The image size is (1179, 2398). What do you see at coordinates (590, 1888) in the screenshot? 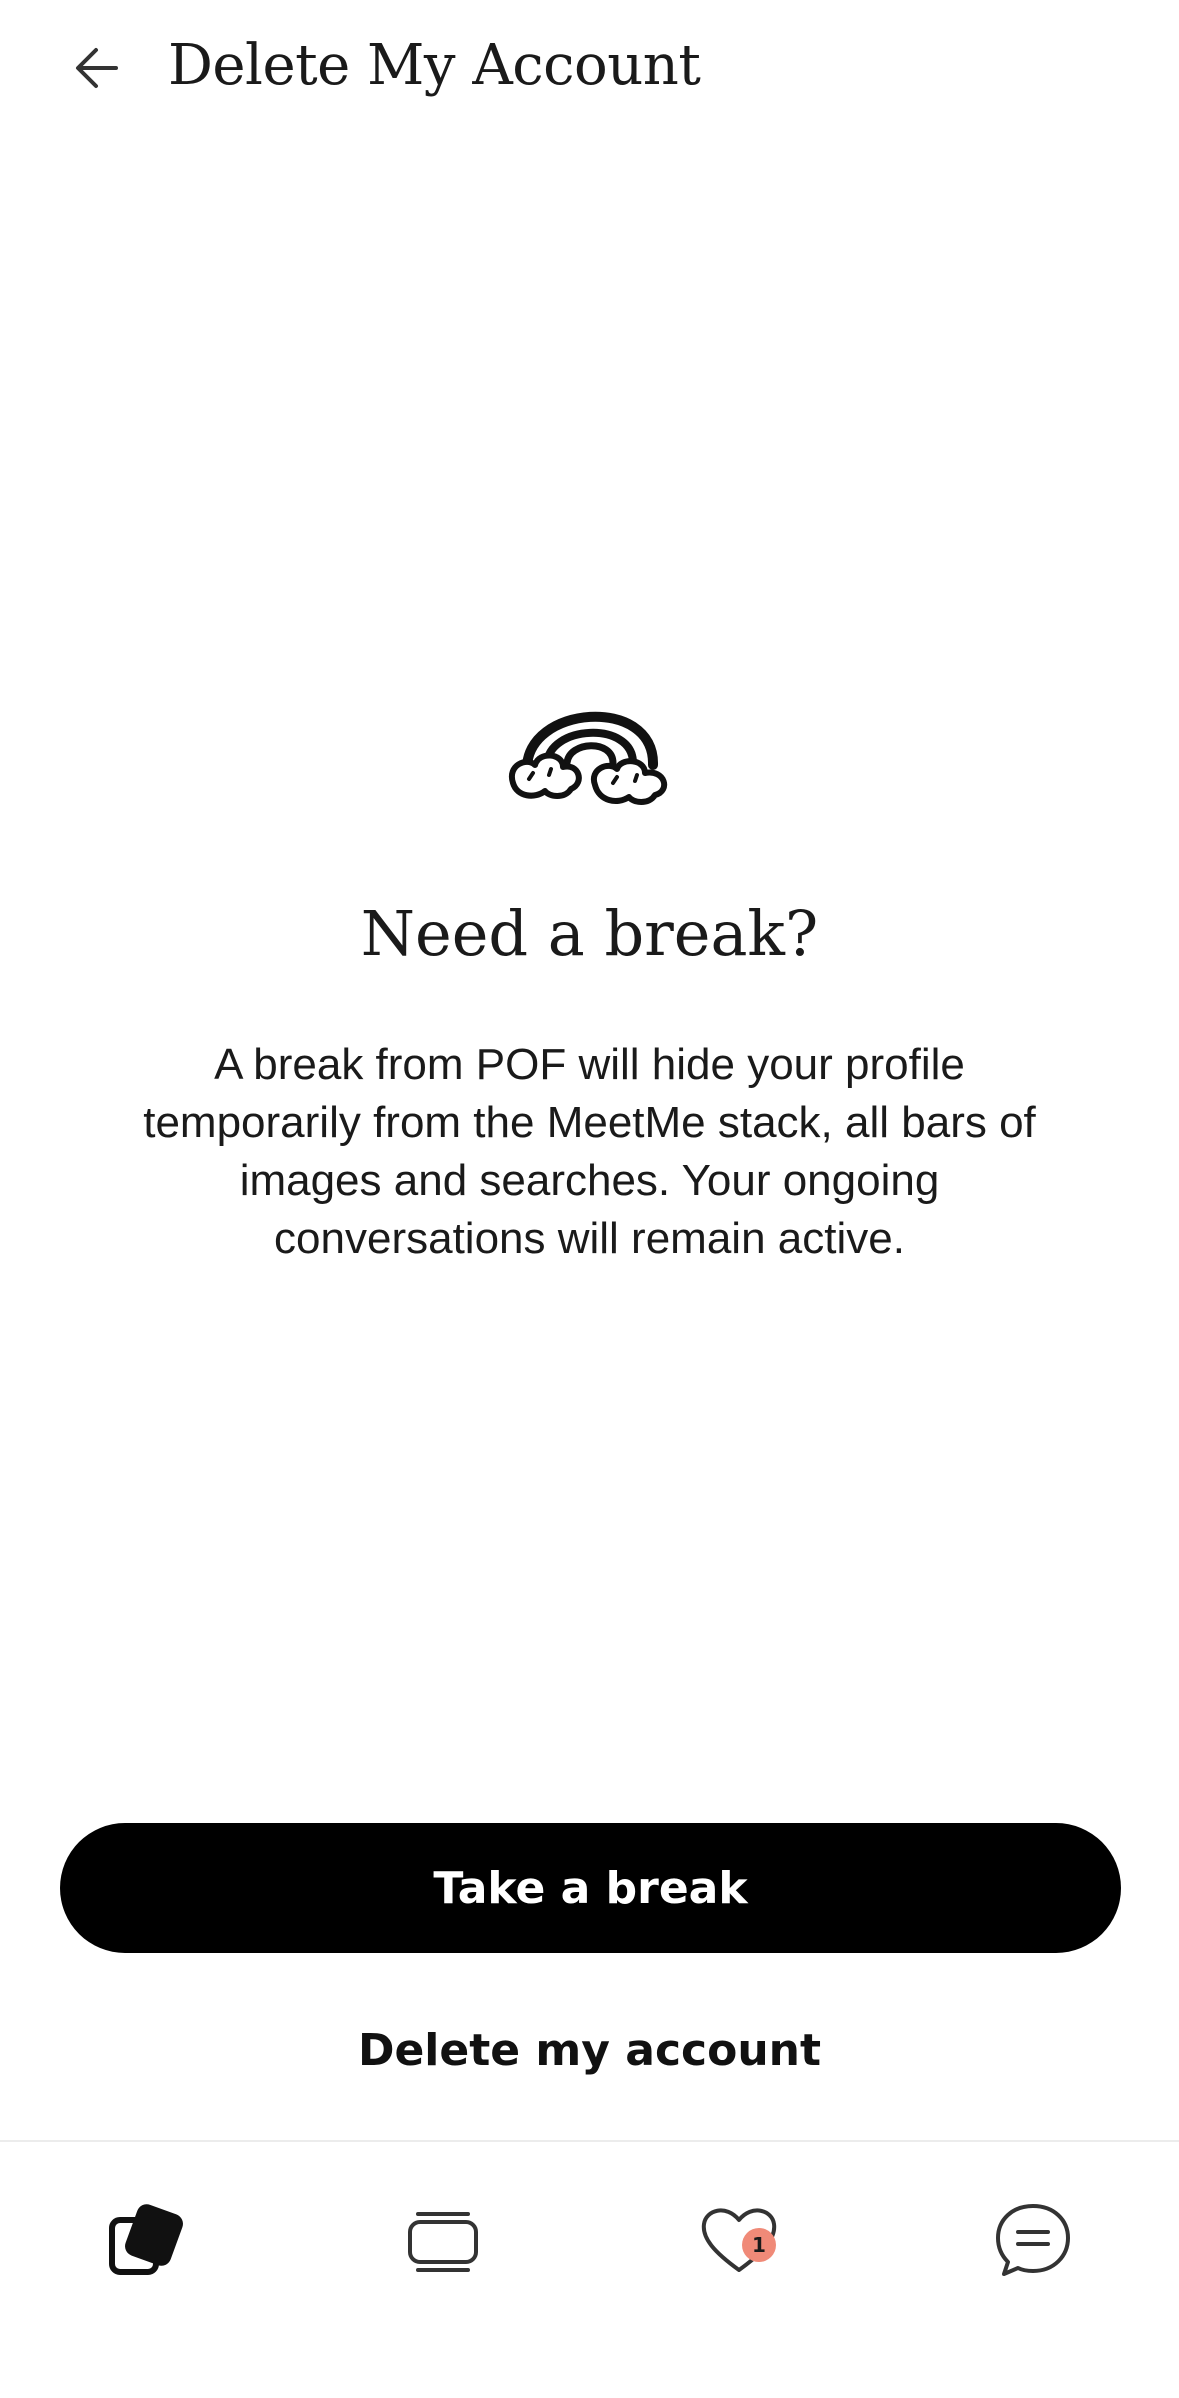
I see `take-a-break-button: Take a break` at bounding box center [590, 1888].